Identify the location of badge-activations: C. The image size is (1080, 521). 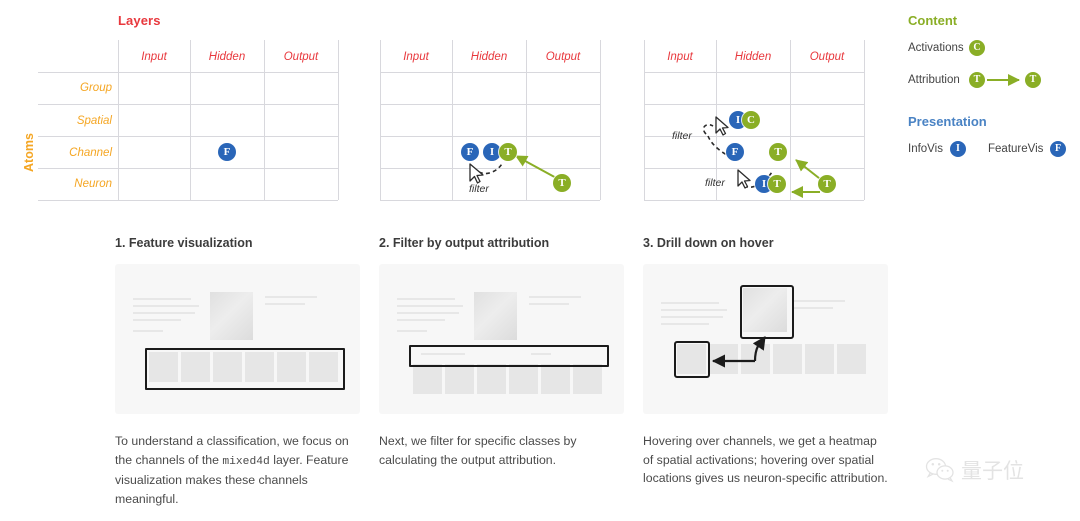
(751, 120).